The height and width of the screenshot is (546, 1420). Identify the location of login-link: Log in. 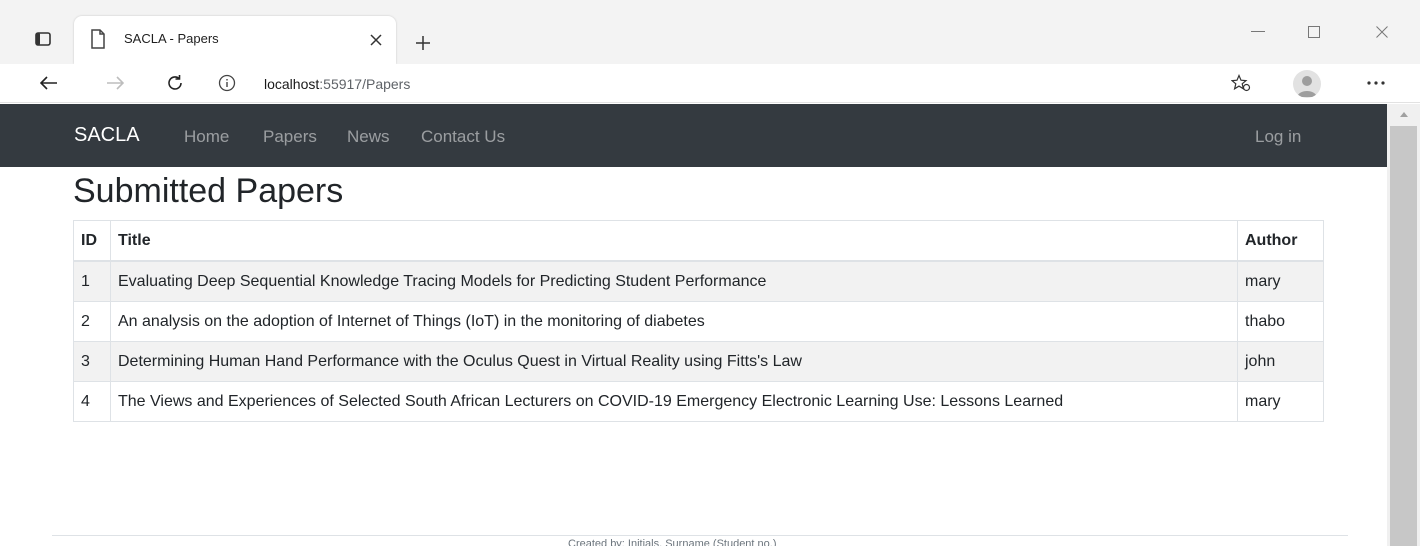
(1278, 137).